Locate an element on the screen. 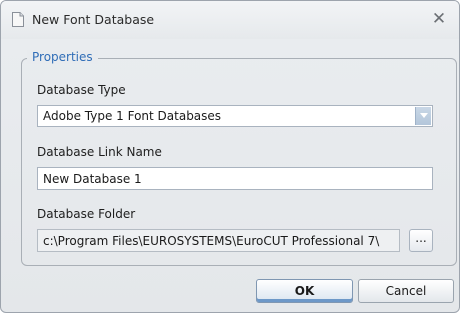 This screenshot has height=313, width=460. ok-button: OK is located at coordinates (304, 291).